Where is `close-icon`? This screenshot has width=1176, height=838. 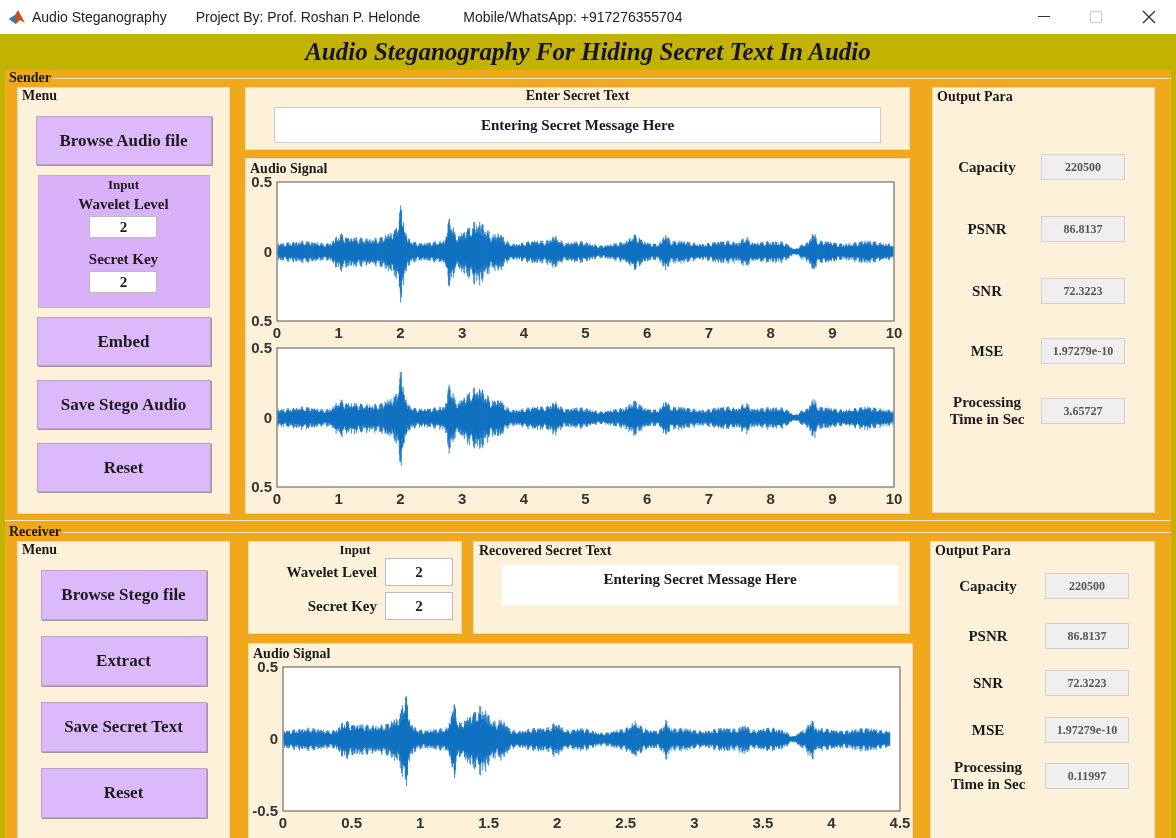 close-icon is located at coordinates (1149, 17).